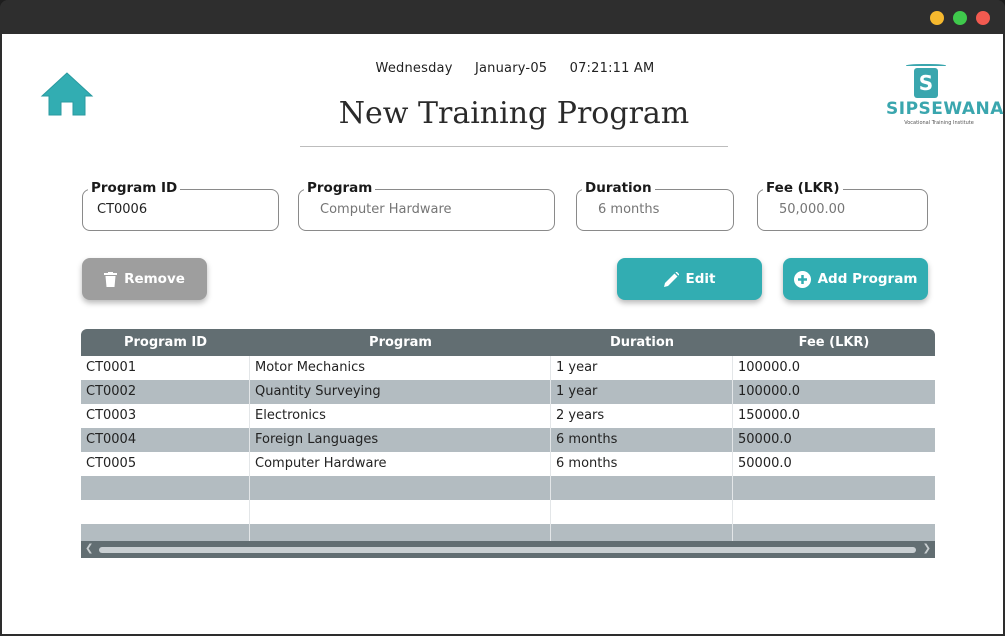 The height and width of the screenshot is (636, 1005). Describe the element at coordinates (400, 392) in the screenshot. I see `cell-program: Quantity Surveying` at that location.